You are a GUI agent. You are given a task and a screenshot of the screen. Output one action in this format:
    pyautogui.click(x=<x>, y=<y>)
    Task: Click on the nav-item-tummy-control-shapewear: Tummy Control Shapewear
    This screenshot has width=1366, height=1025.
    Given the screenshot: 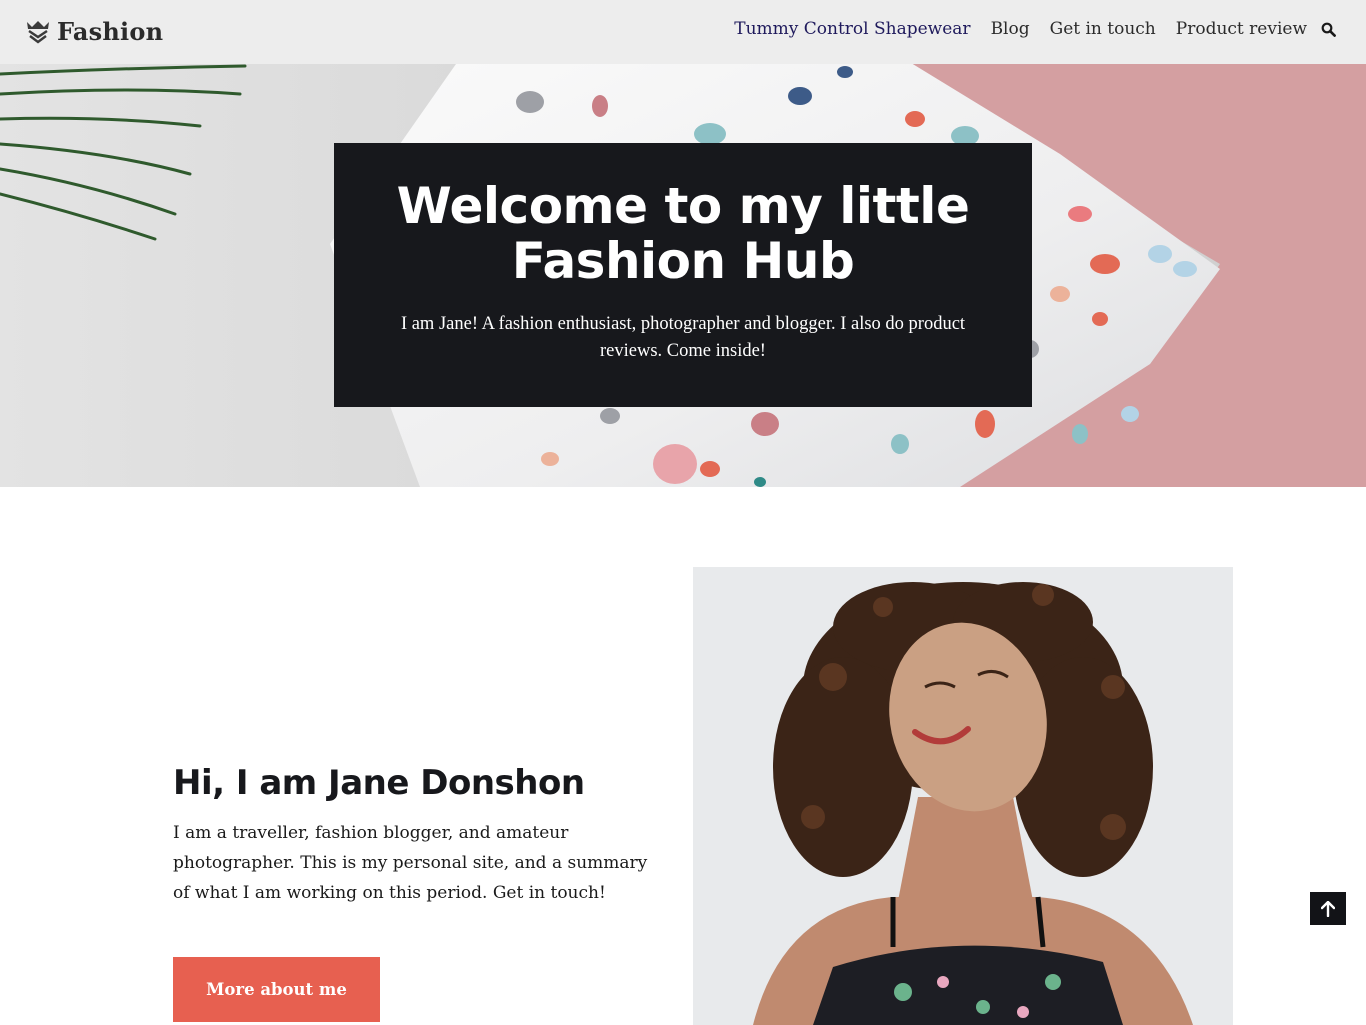 What is the action you would take?
    pyautogui.click(x=852, y=29)
    